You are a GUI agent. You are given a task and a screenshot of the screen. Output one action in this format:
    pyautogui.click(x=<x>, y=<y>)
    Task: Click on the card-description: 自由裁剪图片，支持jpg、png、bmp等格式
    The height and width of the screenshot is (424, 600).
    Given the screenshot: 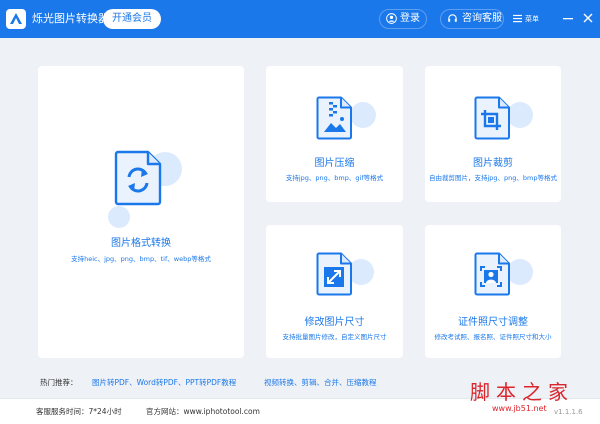 What is the action you would take?
    pyautogui.click(x=492, y=178)
    